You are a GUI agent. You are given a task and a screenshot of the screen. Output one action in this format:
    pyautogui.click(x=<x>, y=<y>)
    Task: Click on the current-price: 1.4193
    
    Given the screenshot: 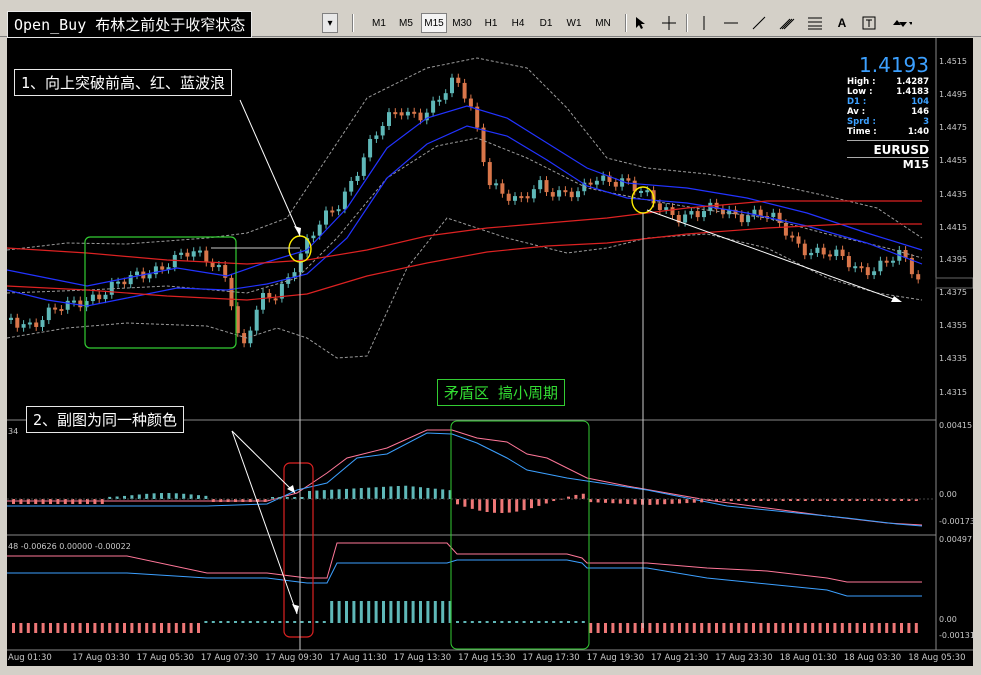 What is the action you would take?
    pyautogui.click(x=894, y=65)
    